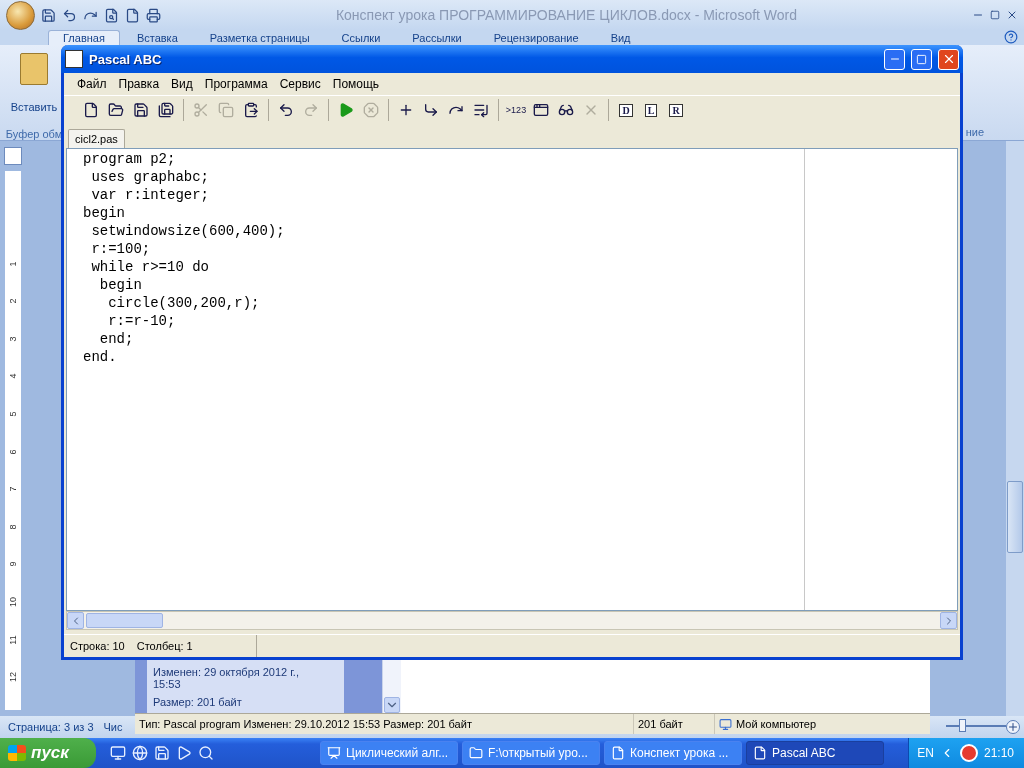 This screenshot has height=768, width=1024. Describe the element at coordinates (20, 15) in the screenshot. I see `office-button` at that location.